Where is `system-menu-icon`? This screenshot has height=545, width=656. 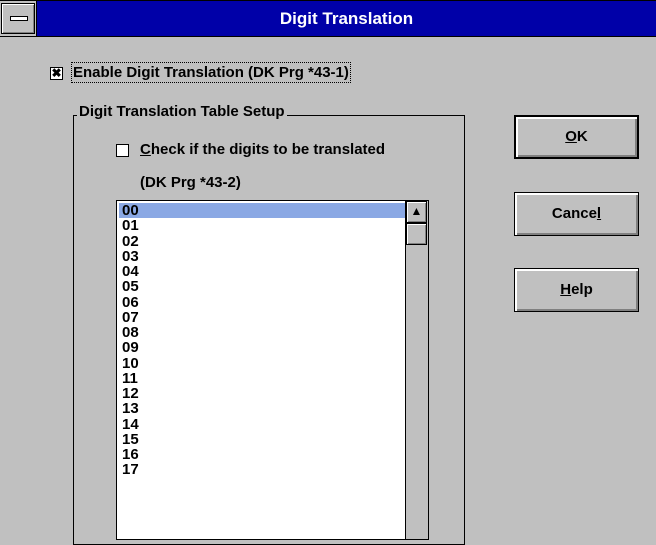
system-menu-icon is located at coordinates (19, 18).